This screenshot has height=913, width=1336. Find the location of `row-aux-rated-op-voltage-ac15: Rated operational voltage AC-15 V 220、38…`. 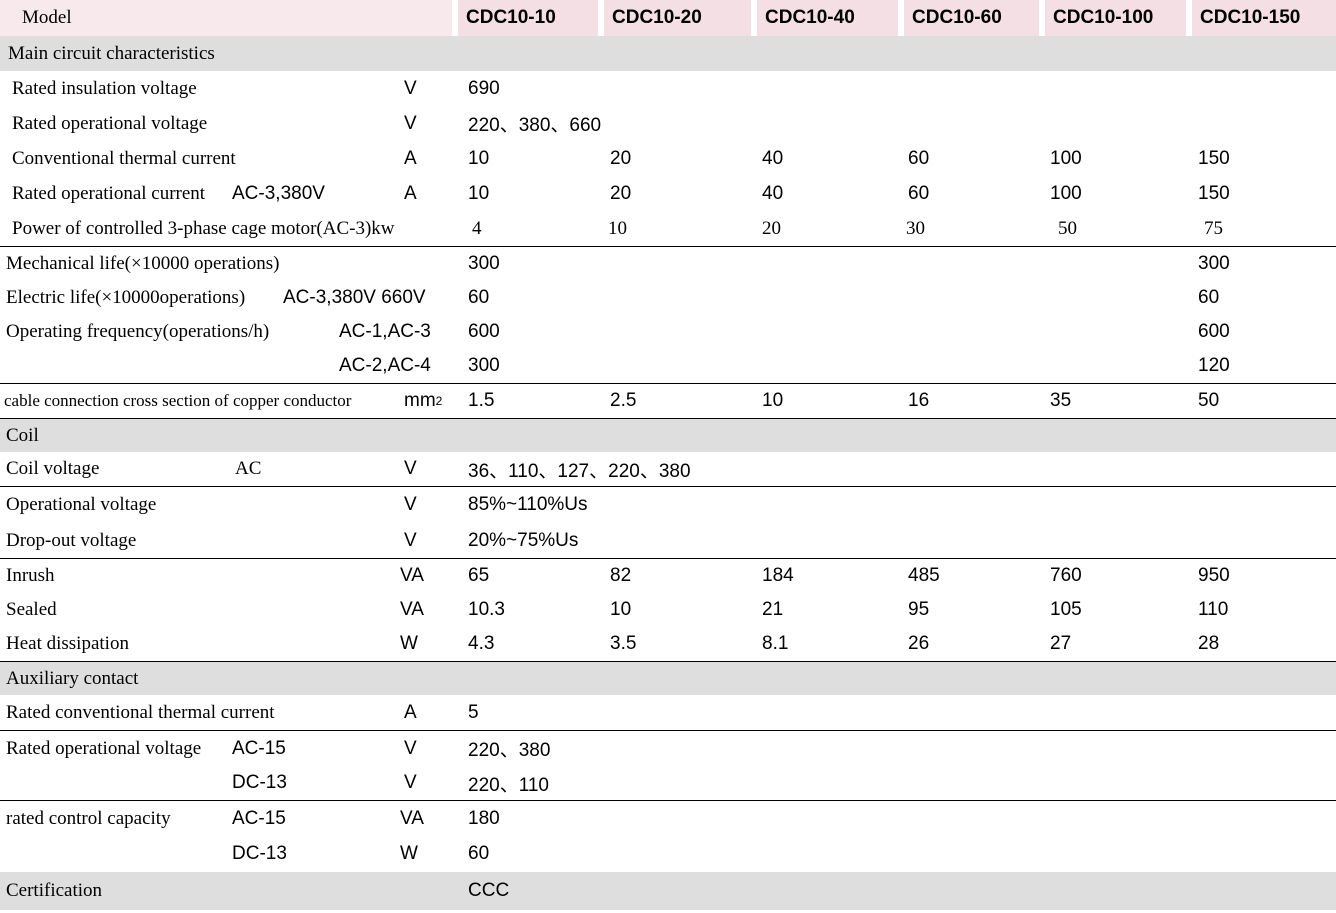

row-aux-rated-op-voltage-ac15: Rated operational voltage AC-15 V 220、38… is located at coordinates (668, 748).